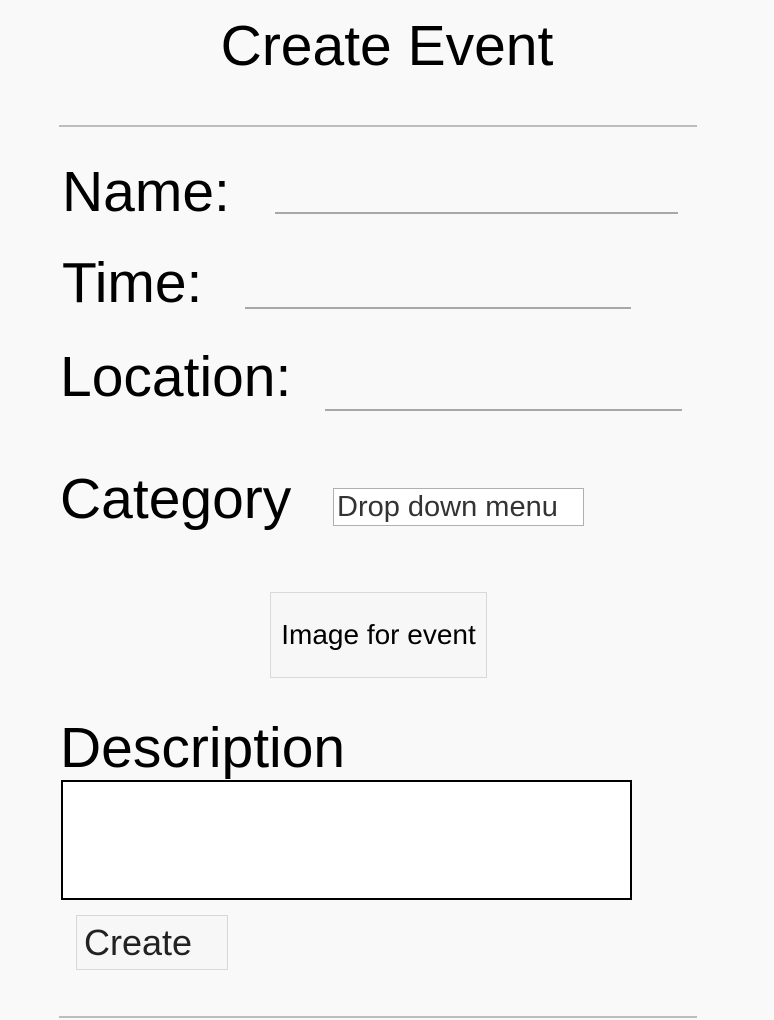  I want to click on location-field-underline, so click(503, 410).